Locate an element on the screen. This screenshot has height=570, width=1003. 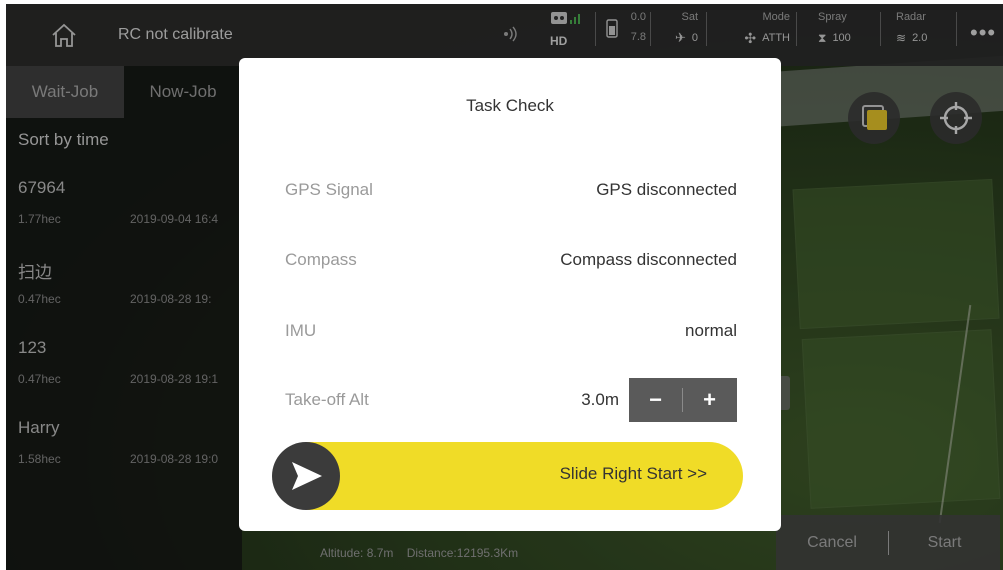
takeoff-alt-value: 3.0m is located at coordinates (600, 399).